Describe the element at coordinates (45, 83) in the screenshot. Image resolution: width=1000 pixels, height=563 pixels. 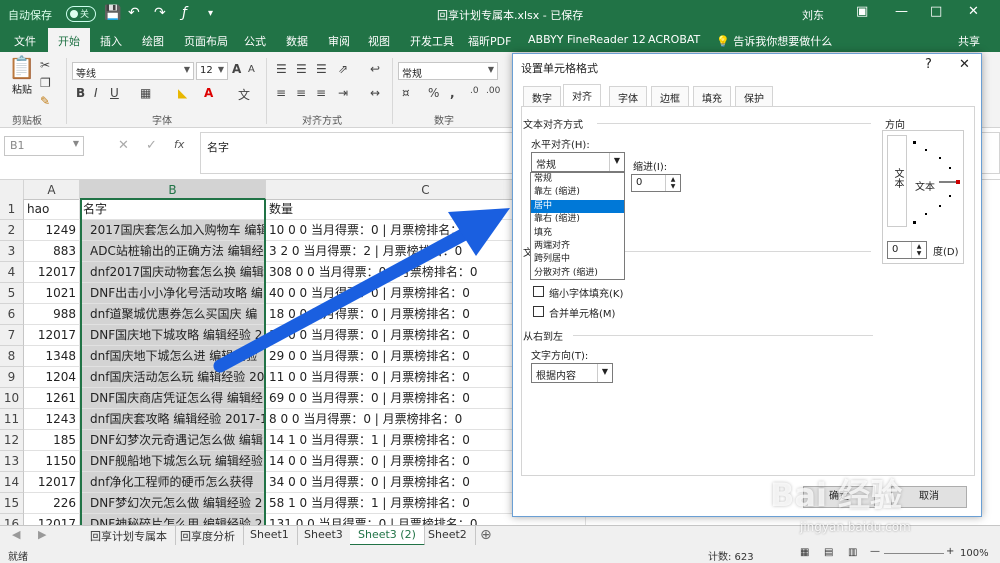
I see `copy-icon: ❐` at that location.